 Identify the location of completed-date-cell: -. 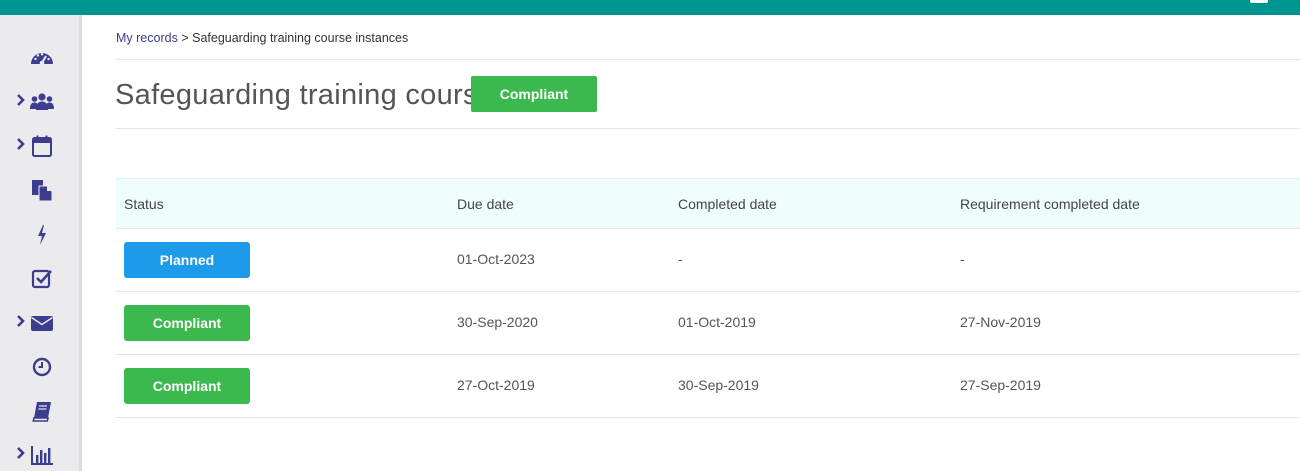
(680, 259).